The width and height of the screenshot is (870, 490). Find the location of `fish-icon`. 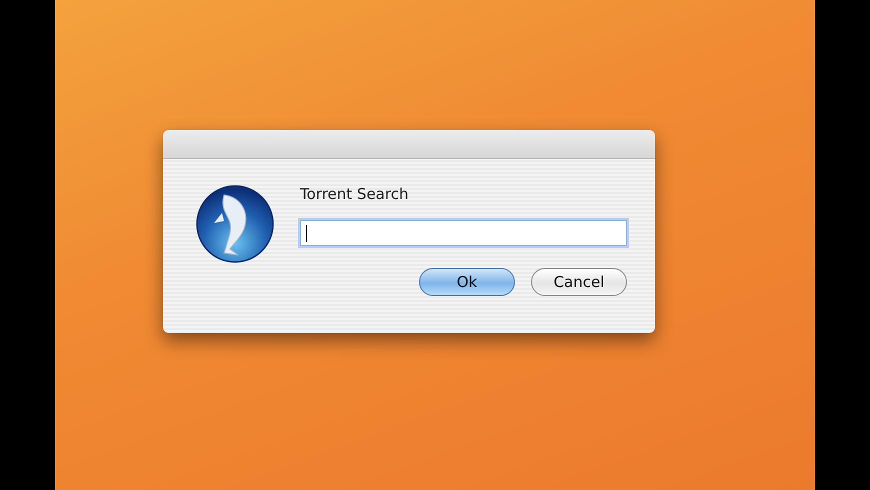

fish-icon is located at coordinates (235, 224).